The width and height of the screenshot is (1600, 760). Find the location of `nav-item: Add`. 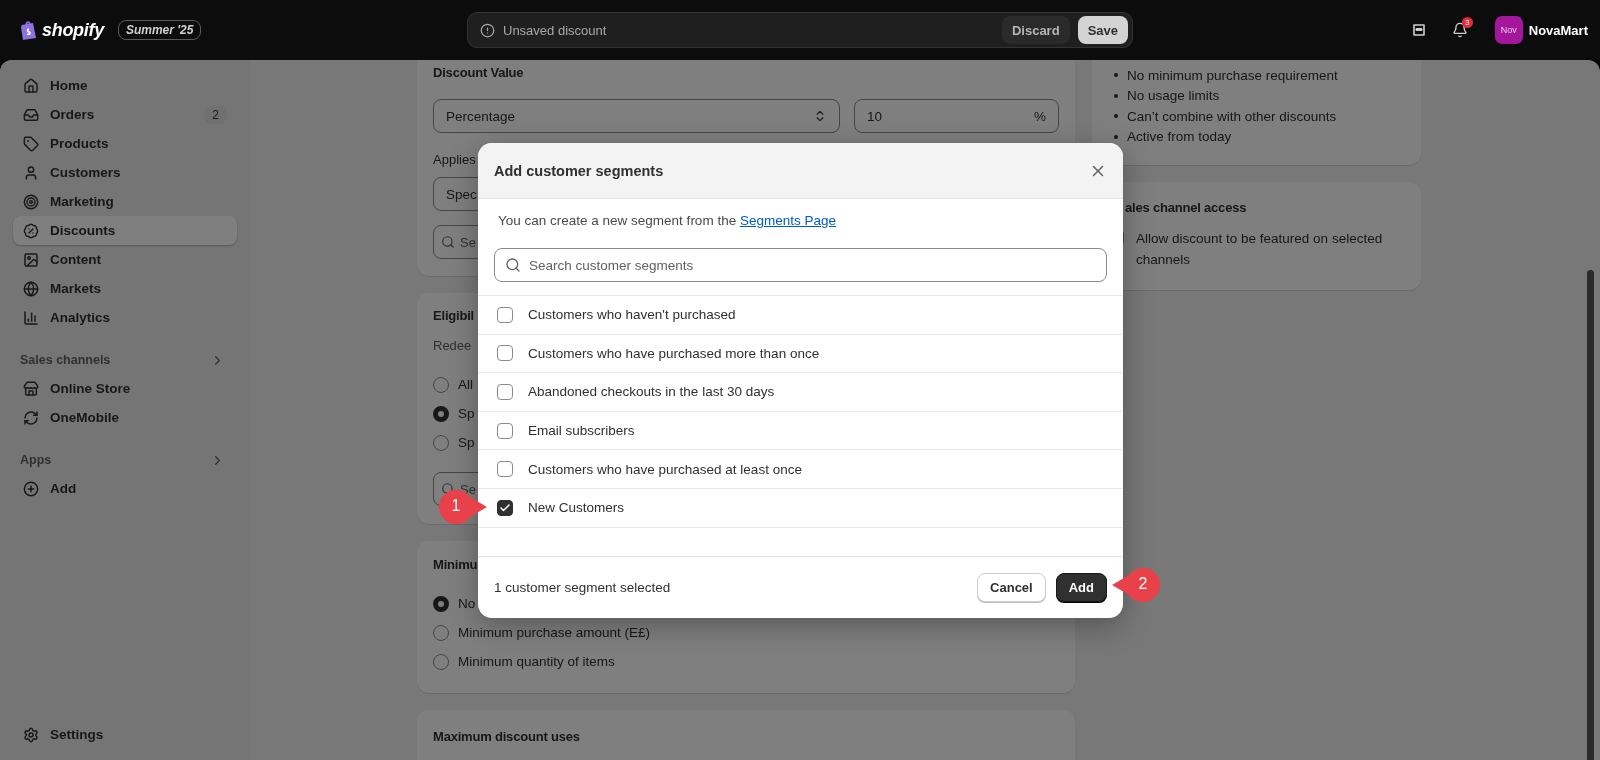

nav-item: Add is located at coordinates (125, 488).